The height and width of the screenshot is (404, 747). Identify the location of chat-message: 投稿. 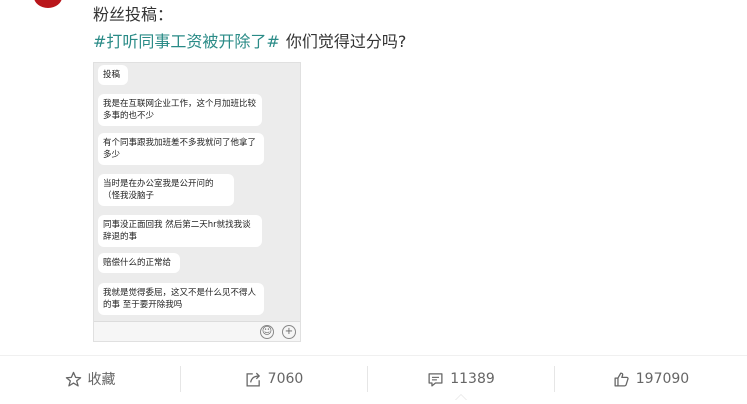
(113, 75).